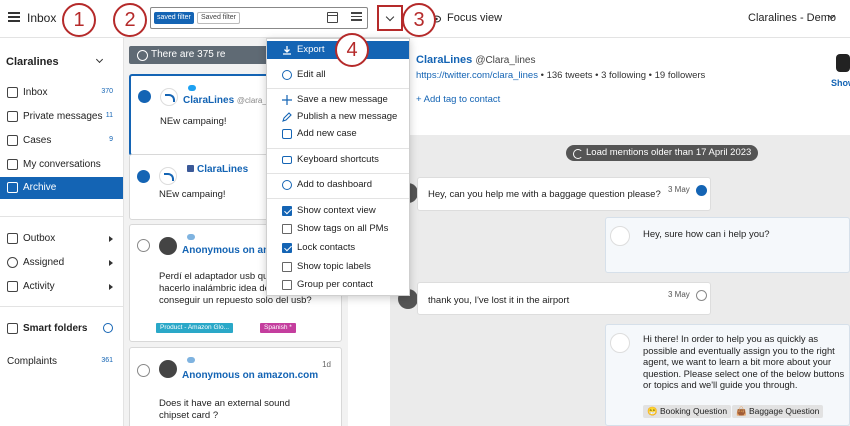 This screenshot has width=850, height=426. I want to click on callout-4: 4, so click(352, 50).